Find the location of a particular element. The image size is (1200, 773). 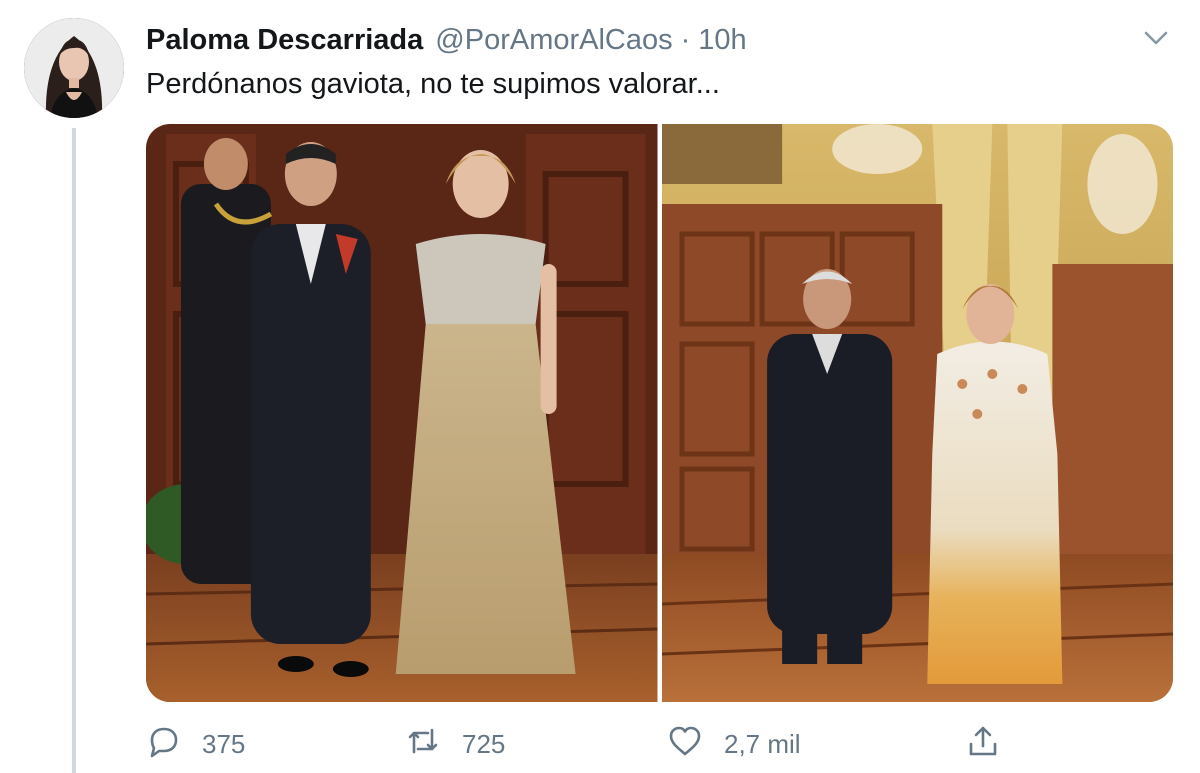

thread-line is located at coordinates (74, 450).